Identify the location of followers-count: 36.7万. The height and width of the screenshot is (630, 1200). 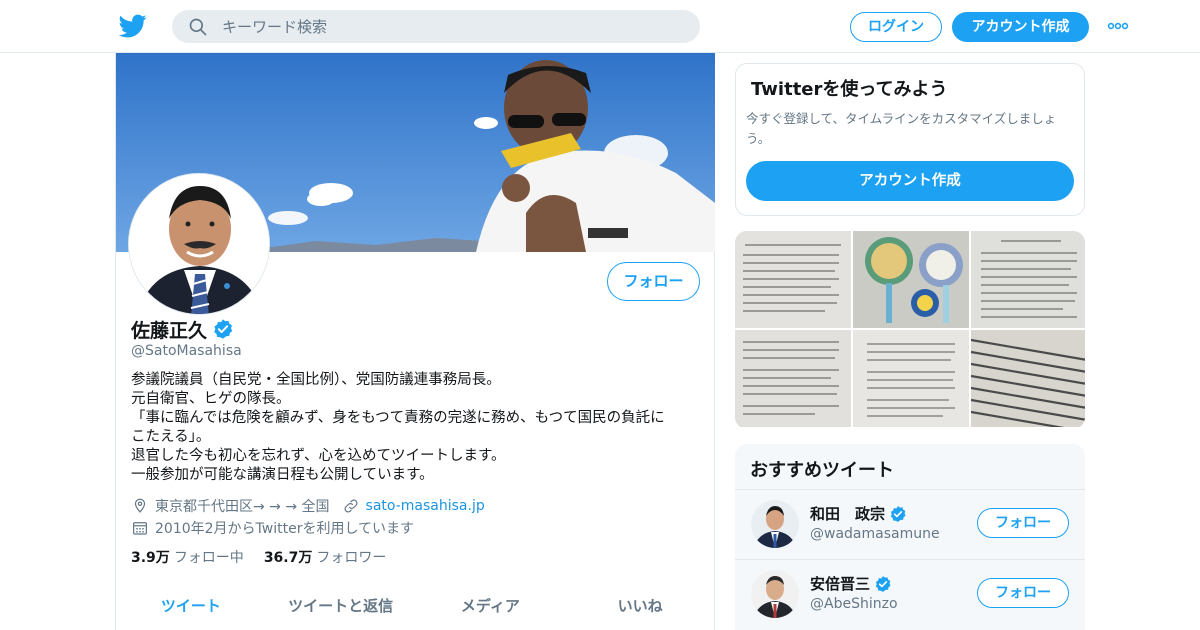
(288, 558).